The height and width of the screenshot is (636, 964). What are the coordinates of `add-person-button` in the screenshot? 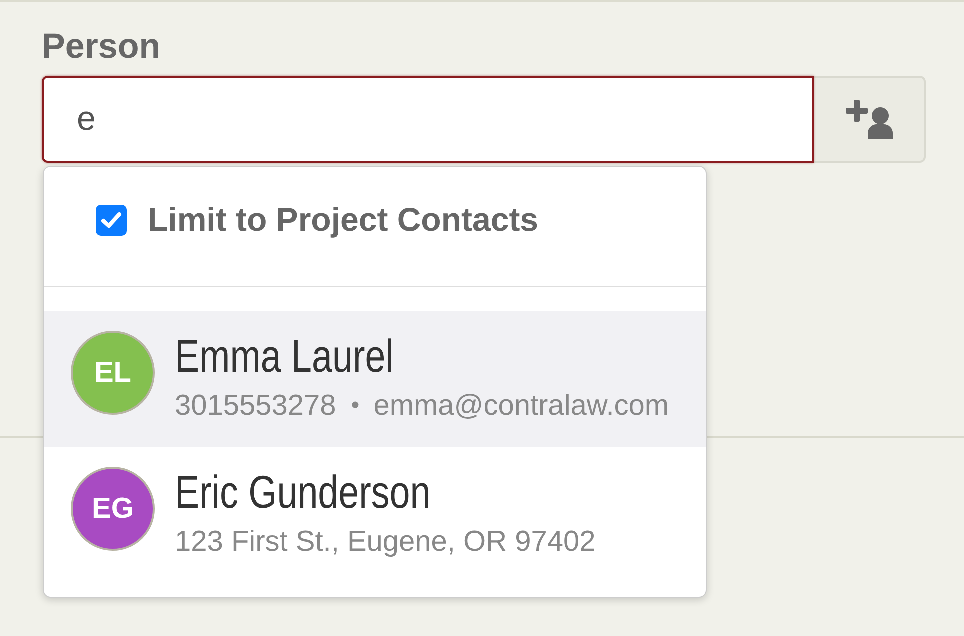 It's located at (870, 119).